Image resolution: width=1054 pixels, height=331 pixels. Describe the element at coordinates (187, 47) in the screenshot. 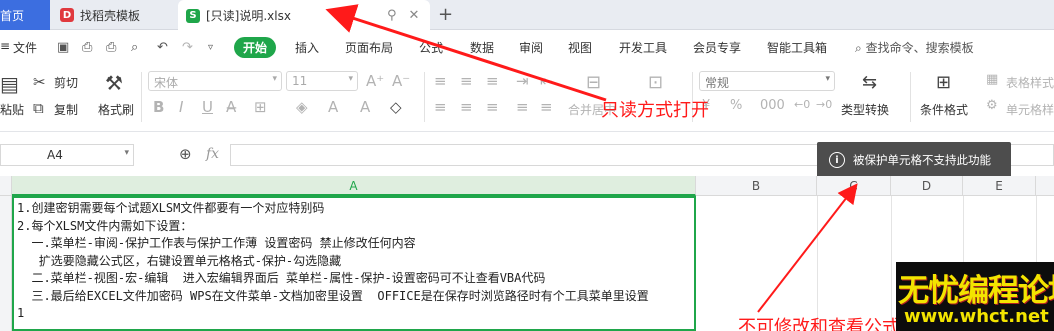

I see `redo-icon: ↷` at that location.